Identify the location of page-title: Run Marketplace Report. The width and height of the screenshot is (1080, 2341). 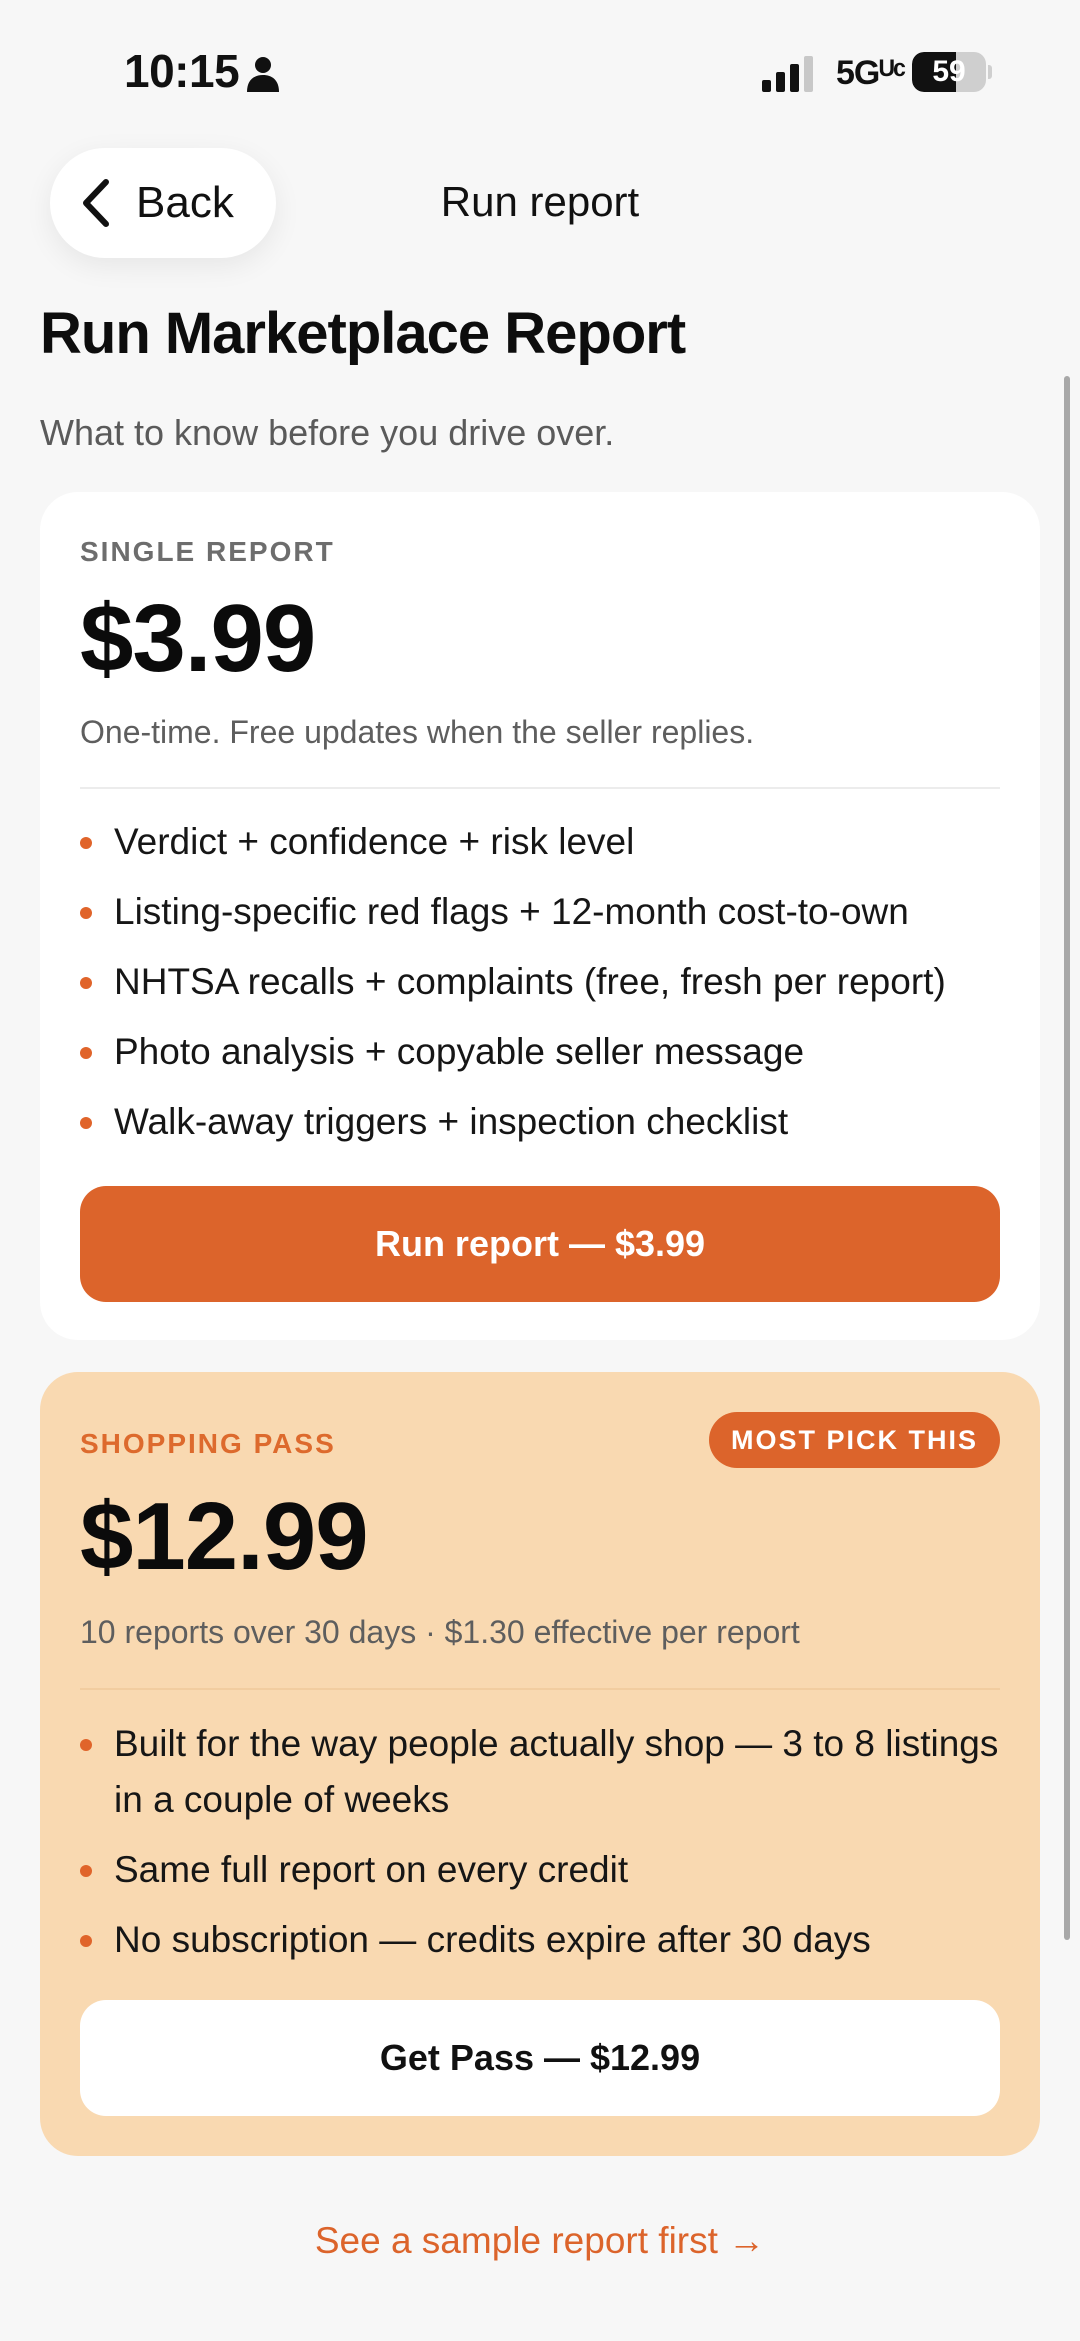
(363, 333).